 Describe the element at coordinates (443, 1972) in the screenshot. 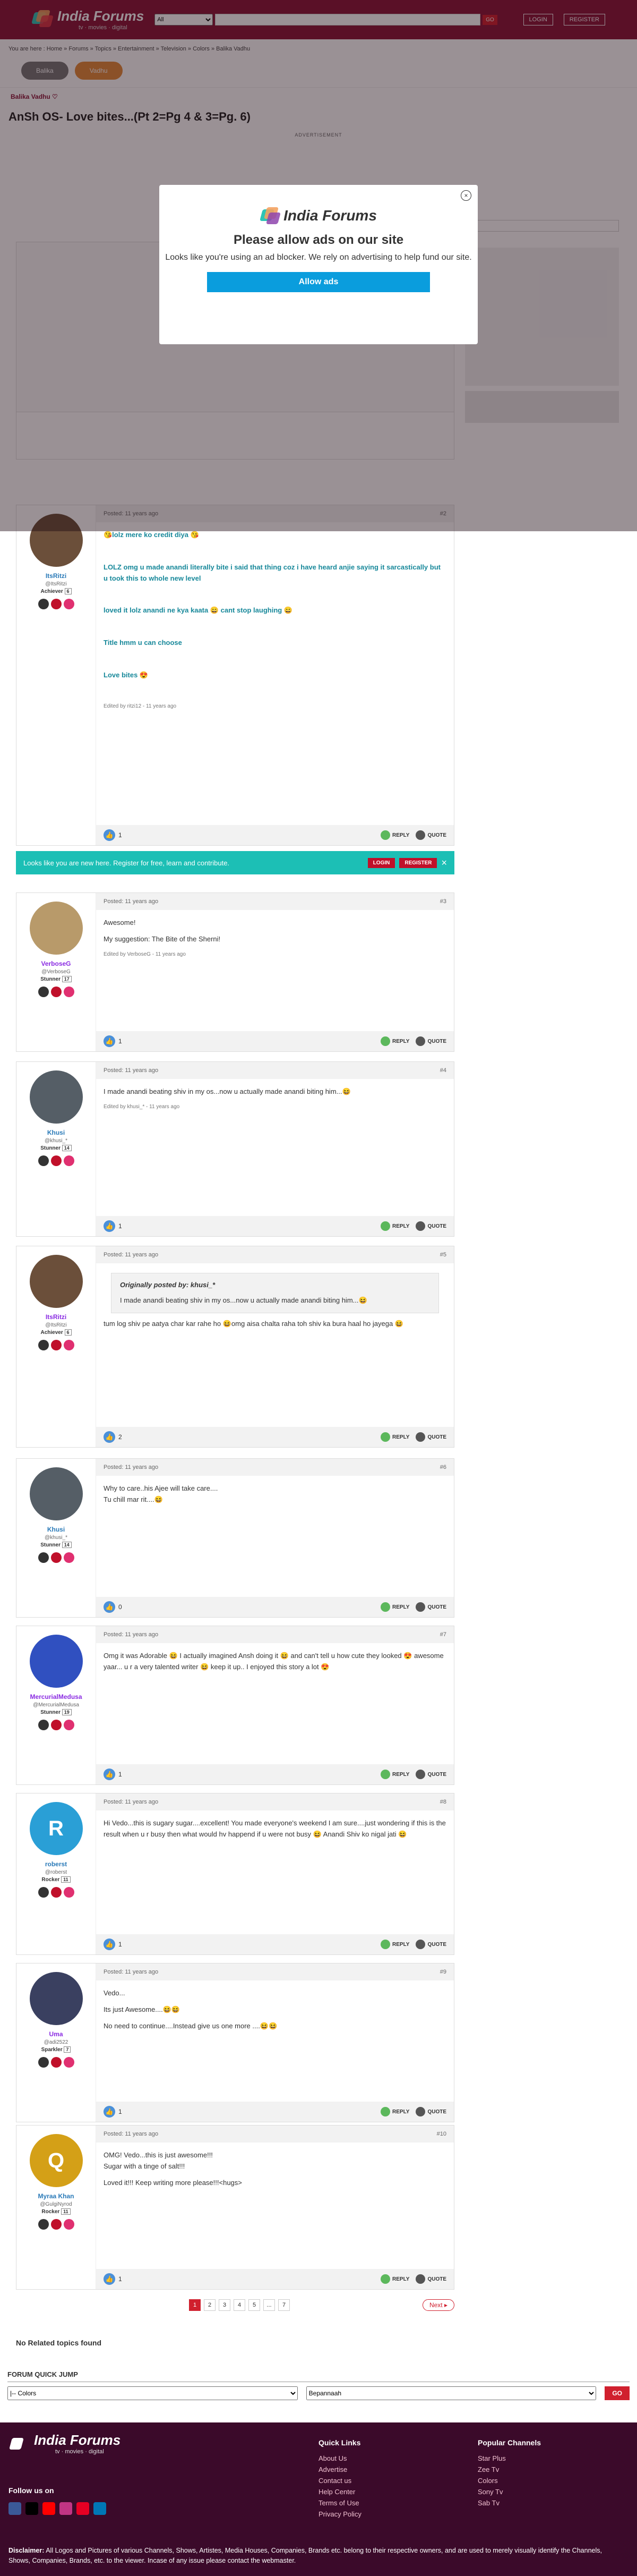

I see `post-number: #9` at that location.